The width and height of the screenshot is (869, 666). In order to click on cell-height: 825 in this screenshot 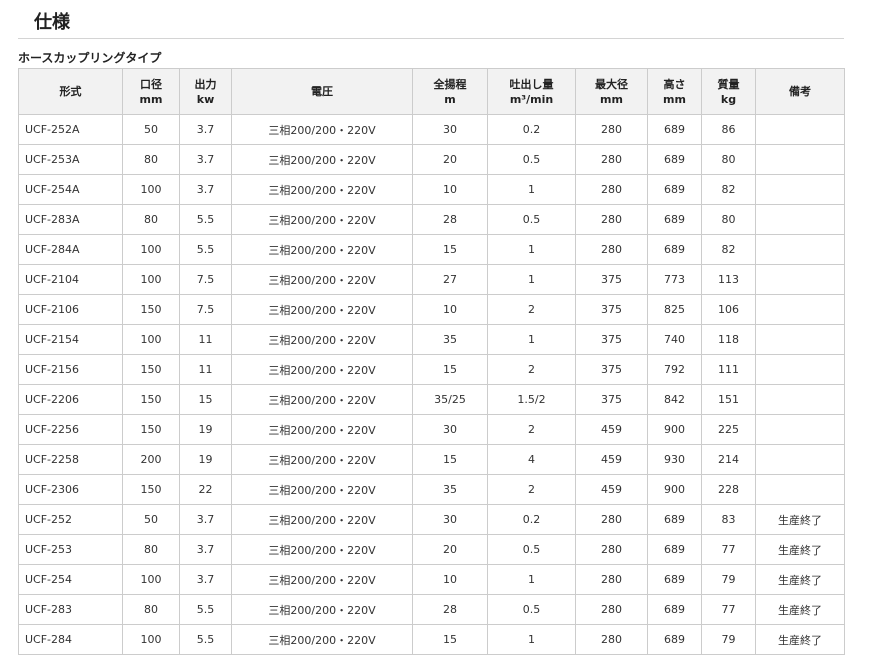, I will do `click(674, 309)`.